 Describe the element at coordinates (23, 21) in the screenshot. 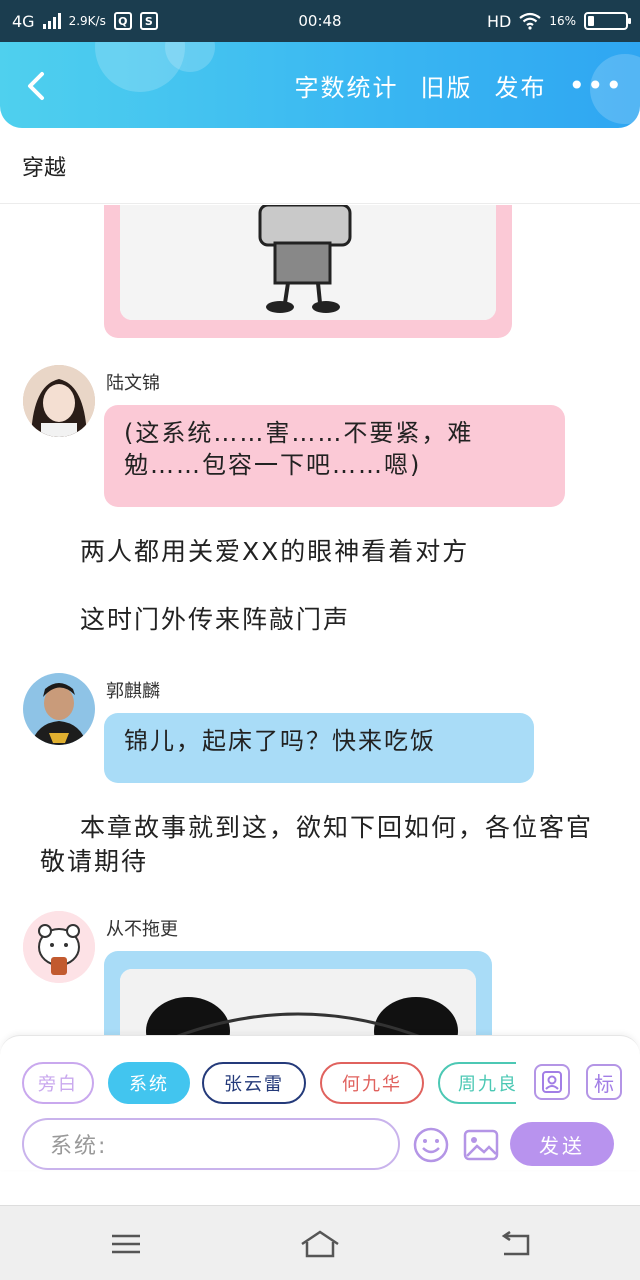

I see `network-label: 4G` at that location.